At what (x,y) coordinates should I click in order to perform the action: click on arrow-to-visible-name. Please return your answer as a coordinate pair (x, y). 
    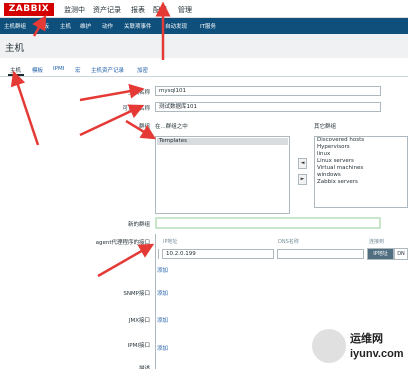
    Looking at the image, I should click on (112, 120).